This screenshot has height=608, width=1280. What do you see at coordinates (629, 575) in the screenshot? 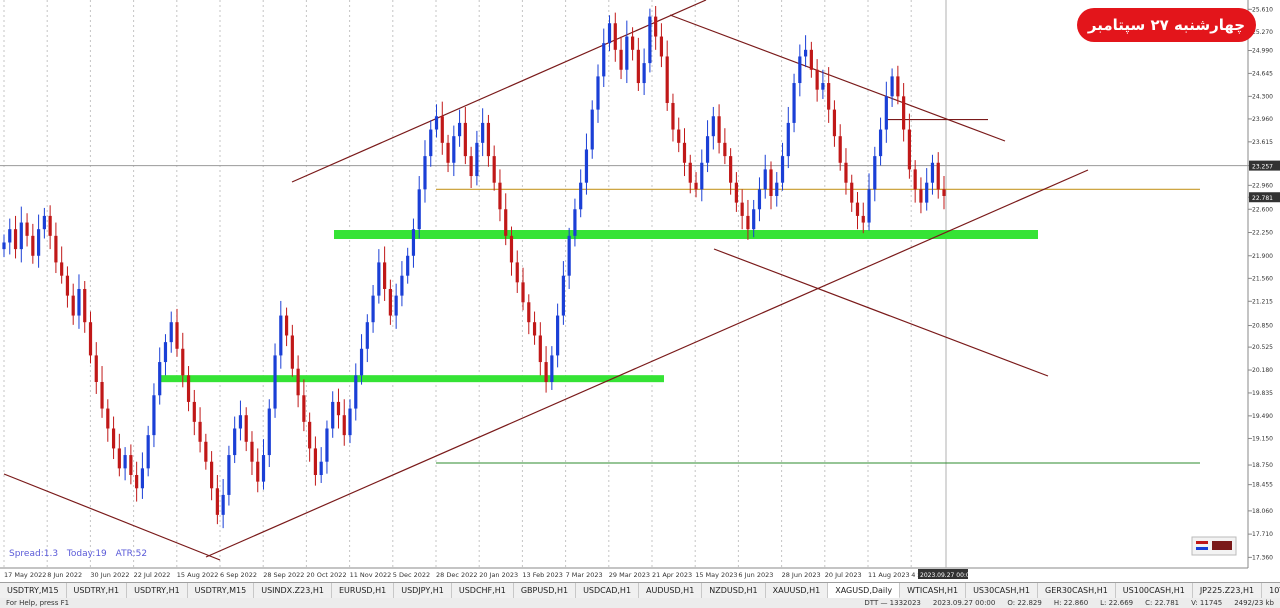
I see `x-tick-label: 29 Mar 2023` at bounding box center [629, 575].